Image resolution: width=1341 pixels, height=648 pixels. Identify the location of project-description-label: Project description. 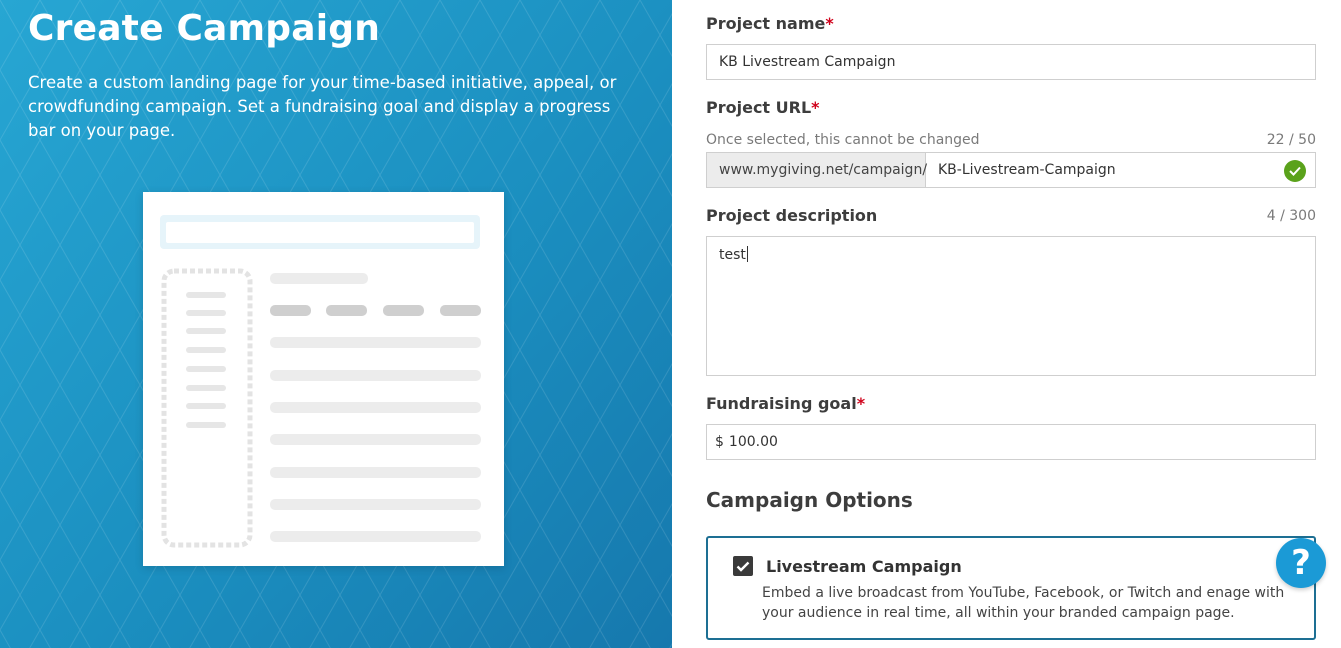
(791, 215).